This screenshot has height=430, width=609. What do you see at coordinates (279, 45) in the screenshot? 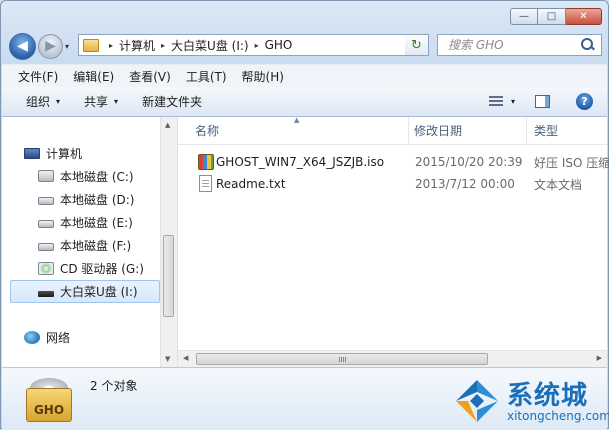
I see `breadcrumb-gho: GHO` at bounding box center [279, 45].